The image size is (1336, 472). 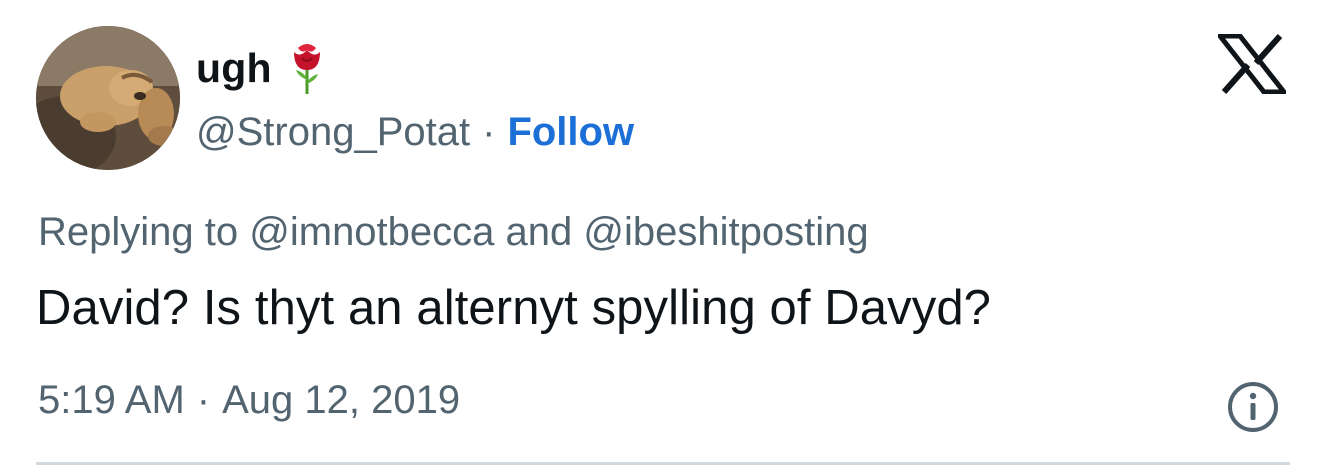 What do you see at coordinates (570, 132) in the screenshot?
I see `follow-button: Follow` at bounding box center [570, 132].